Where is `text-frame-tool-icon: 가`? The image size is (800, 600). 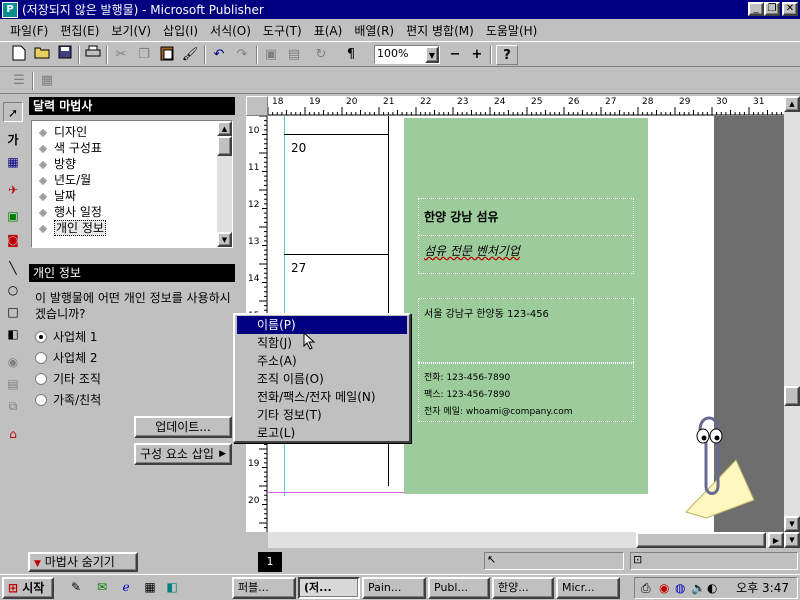
text-frame-tool-icon: 가 is located at coordinates (13, 140).